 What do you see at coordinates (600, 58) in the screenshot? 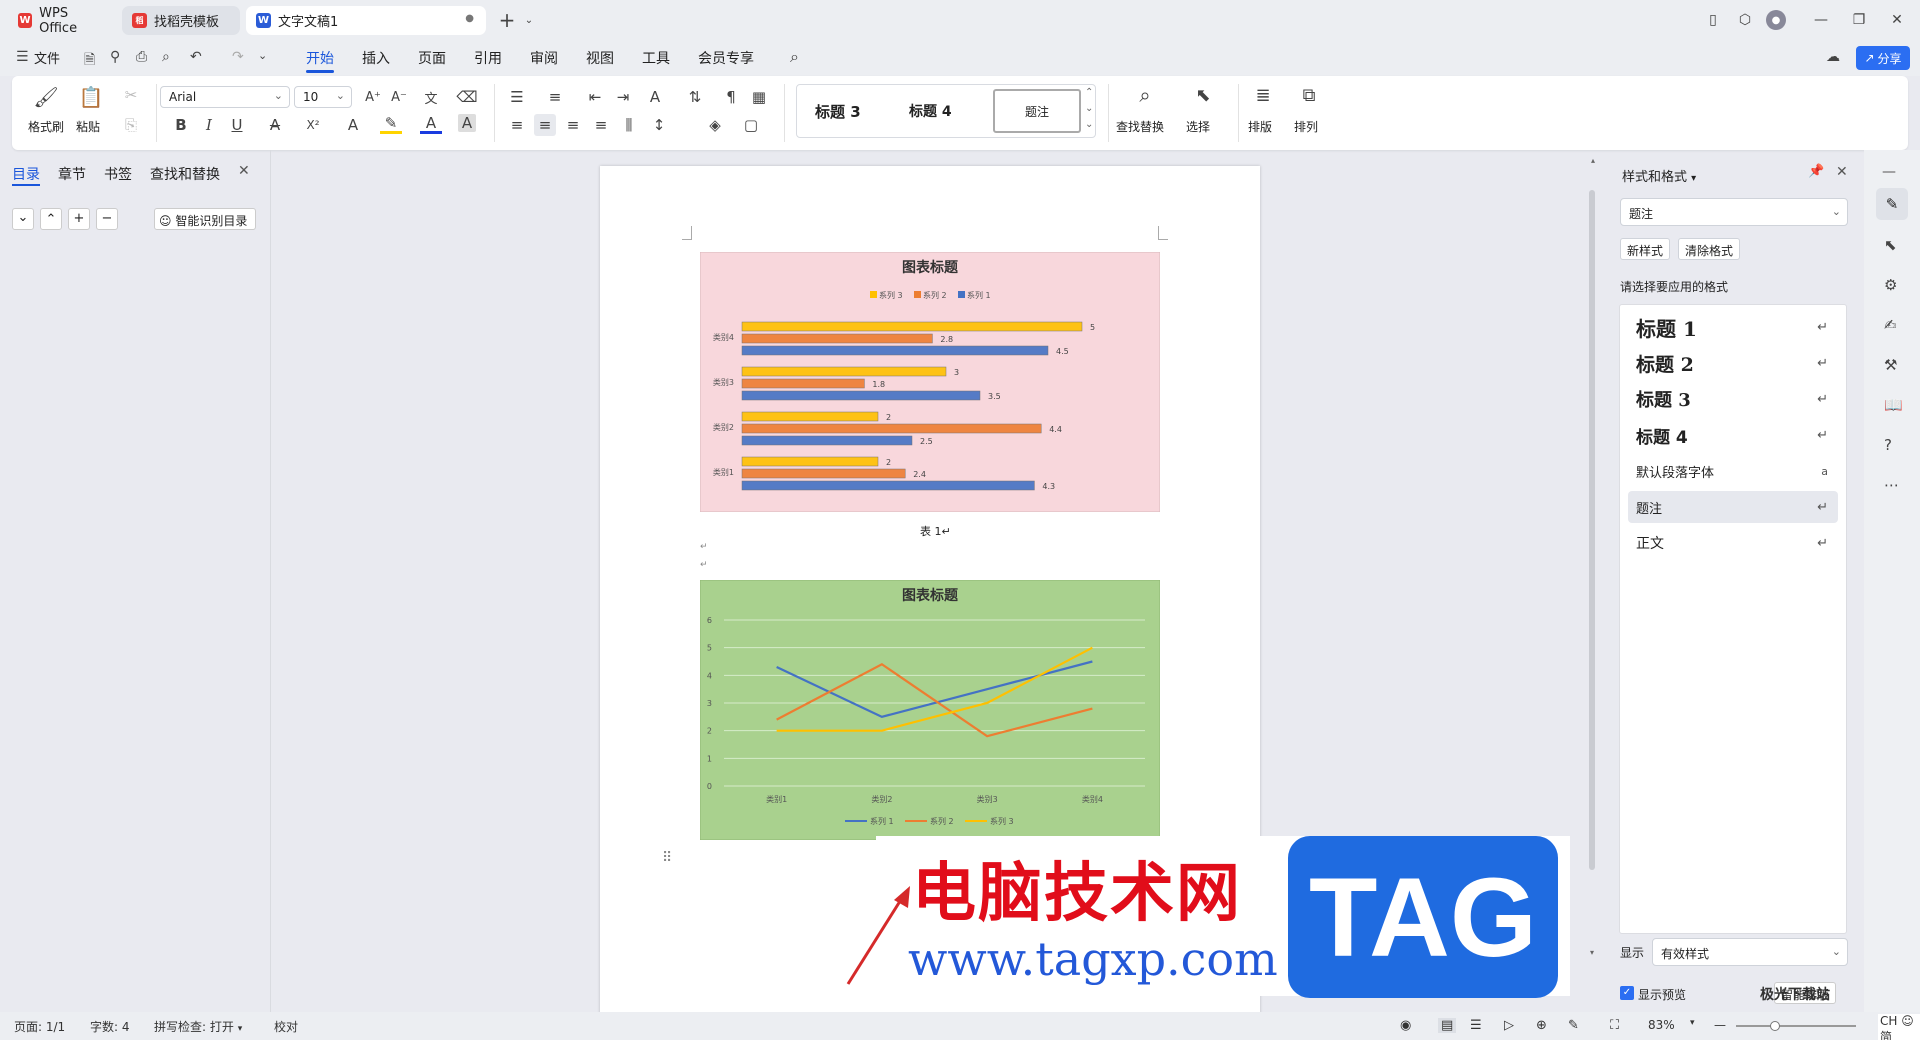
I see `menu-view: 视图` at bounding box center [600, 58].